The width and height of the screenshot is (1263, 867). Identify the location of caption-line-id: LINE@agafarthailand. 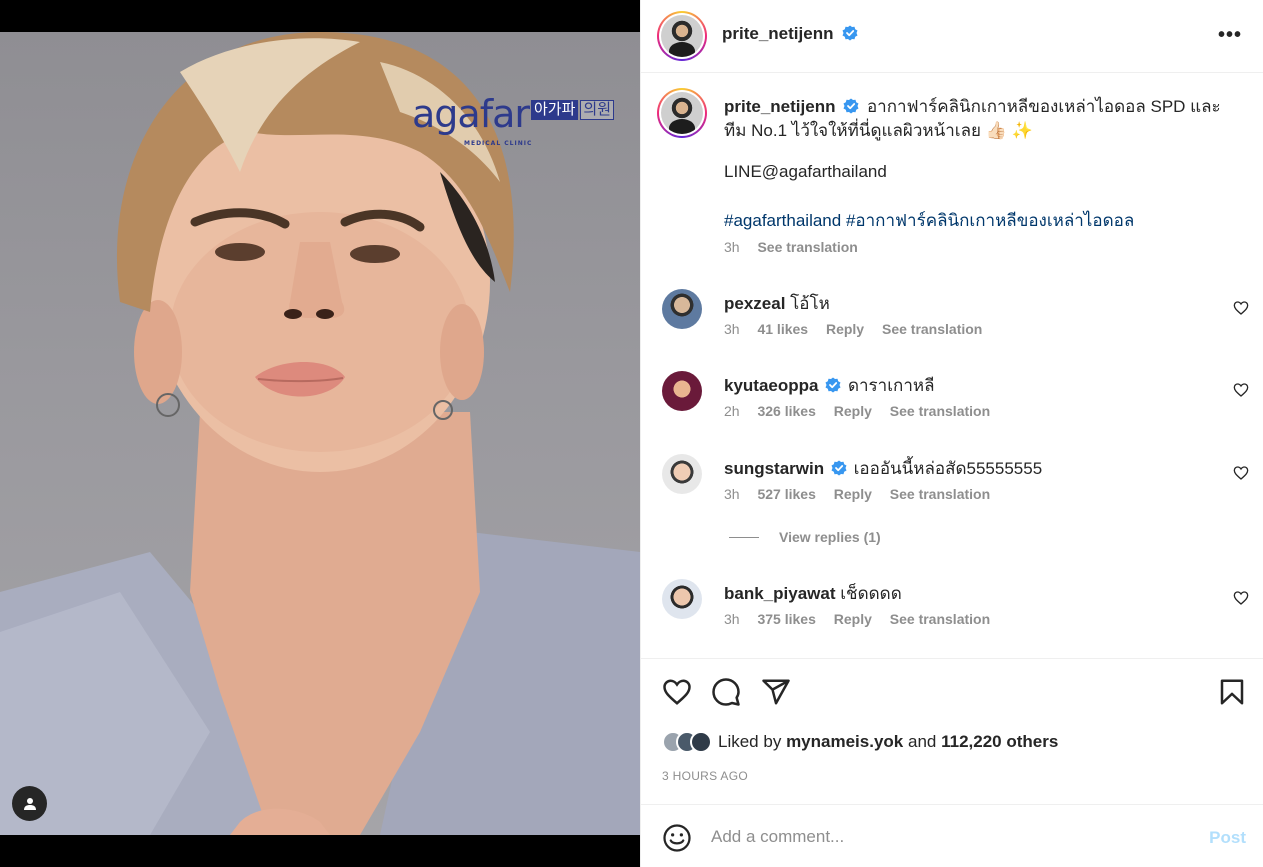
(805, 171).